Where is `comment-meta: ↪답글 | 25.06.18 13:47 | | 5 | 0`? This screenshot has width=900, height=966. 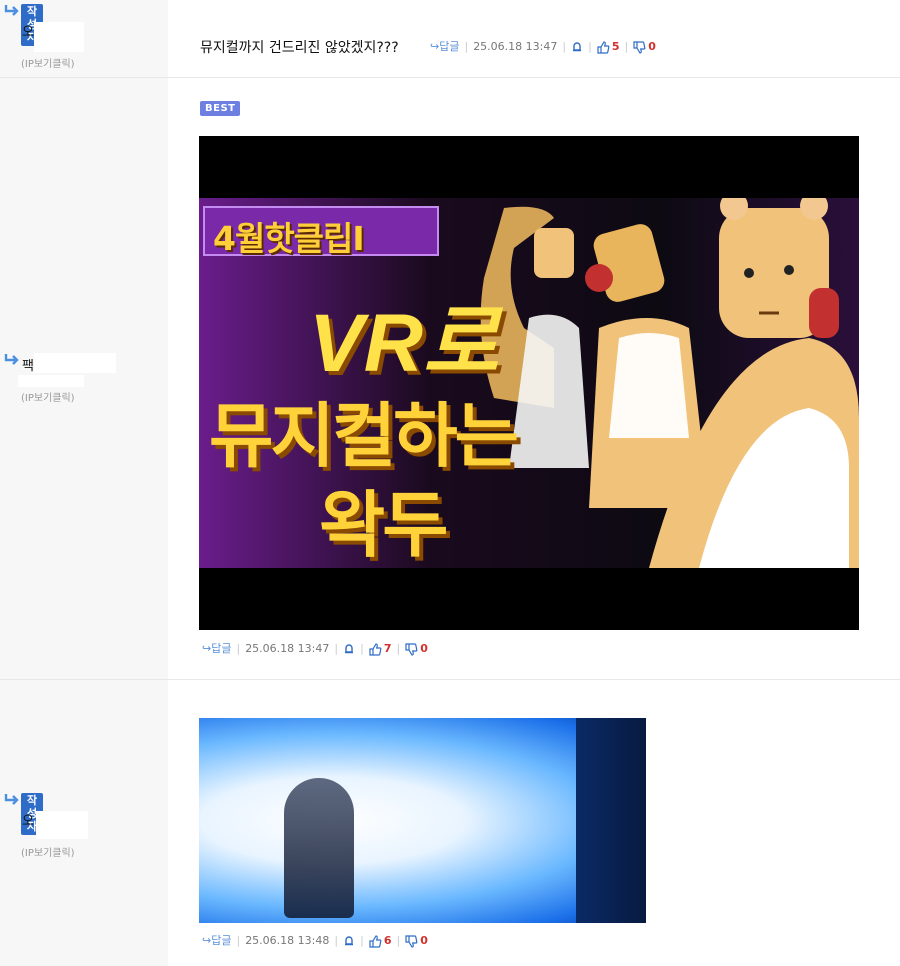
comment-meta: ↪답글 | 25.06.18 13:47 | | 5 | 0 is located at coordinates (543, 47).